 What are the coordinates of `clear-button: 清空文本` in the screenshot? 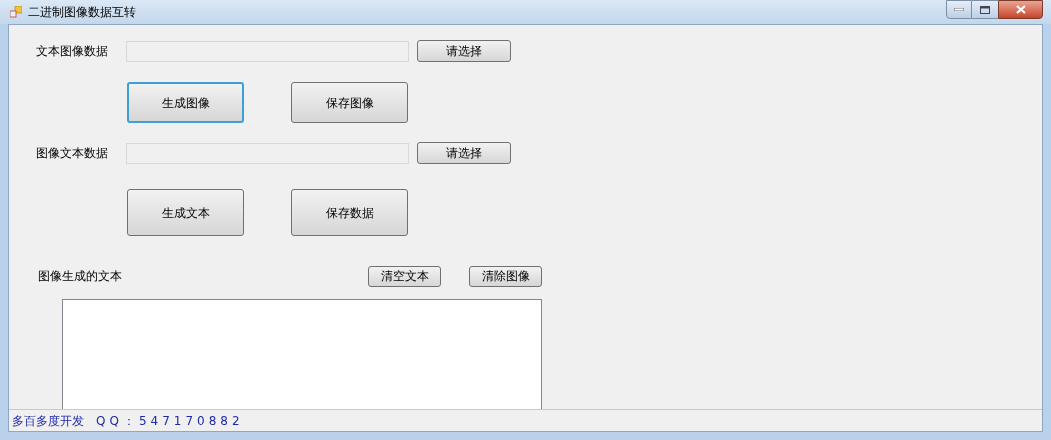 It's located at (404, 276).